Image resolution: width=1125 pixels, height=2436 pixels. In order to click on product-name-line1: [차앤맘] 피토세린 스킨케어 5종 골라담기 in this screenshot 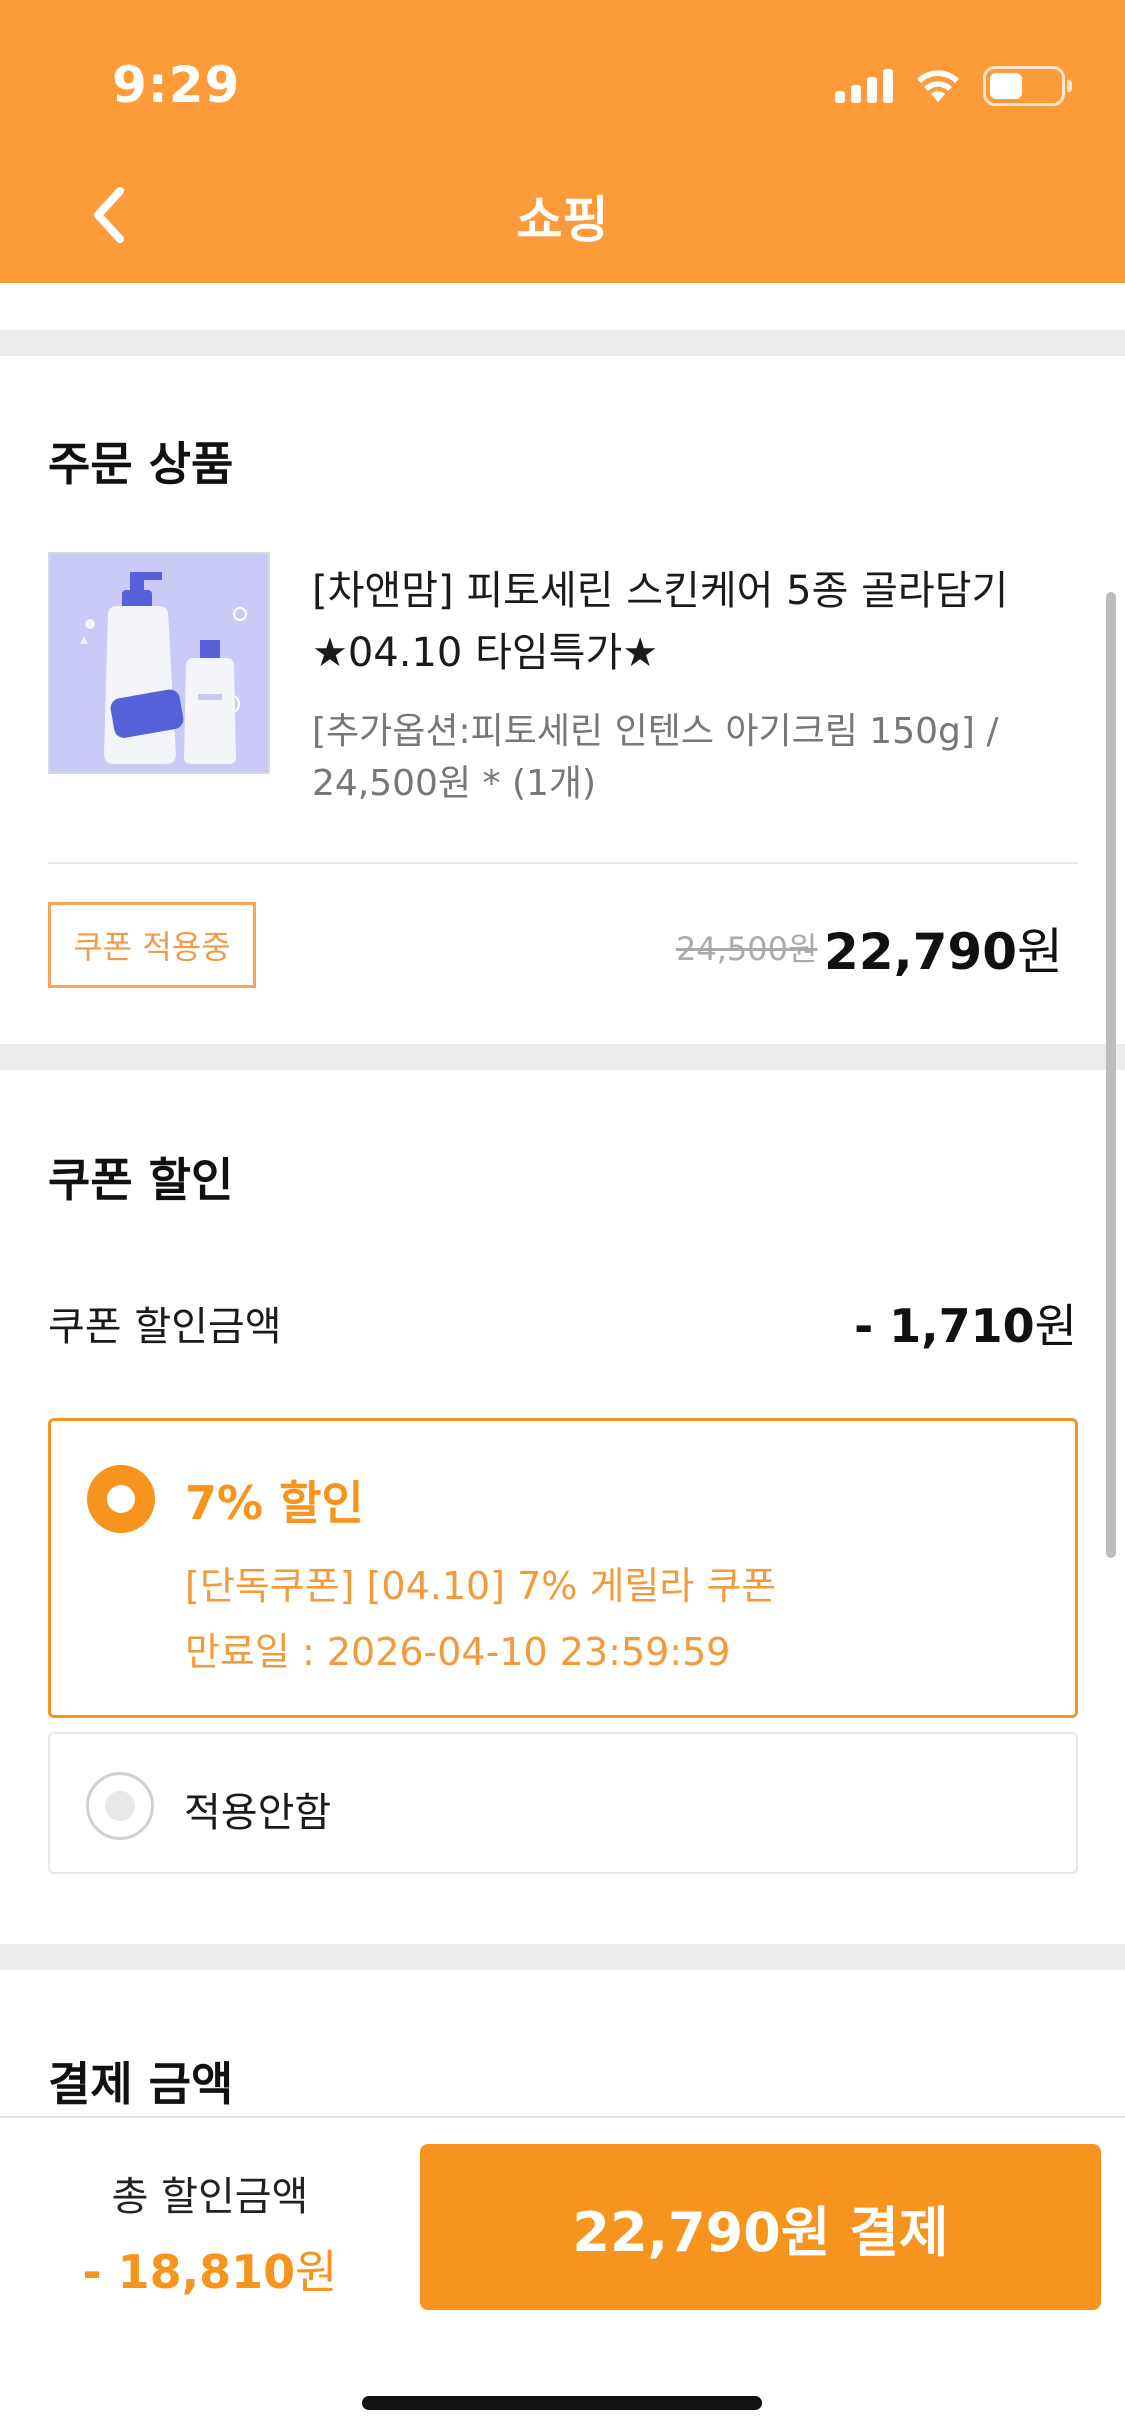, I will do `click(660, 591)`.